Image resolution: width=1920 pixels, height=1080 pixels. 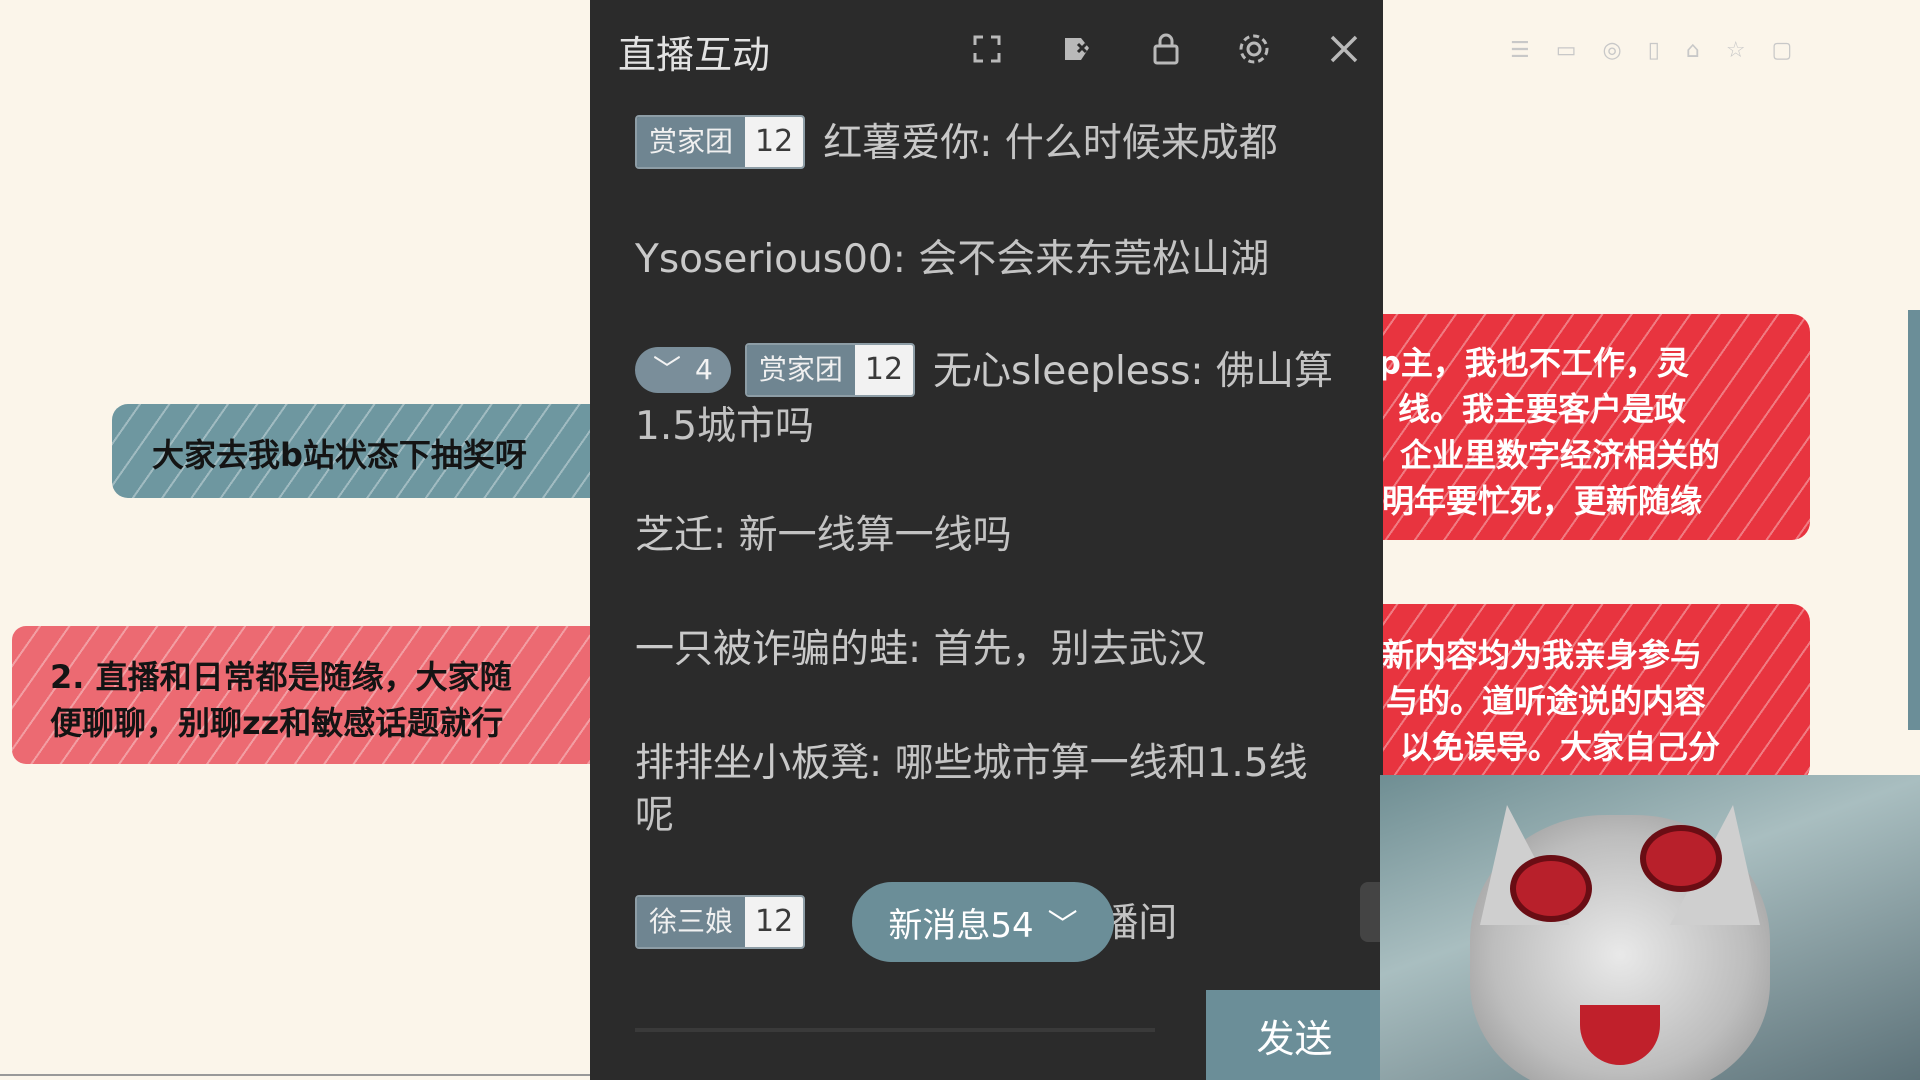 What do you see at coordinates (1692, 50) in the screenshot?
I see `faint-icon: ⌂` at bounding box center [1692, 50].